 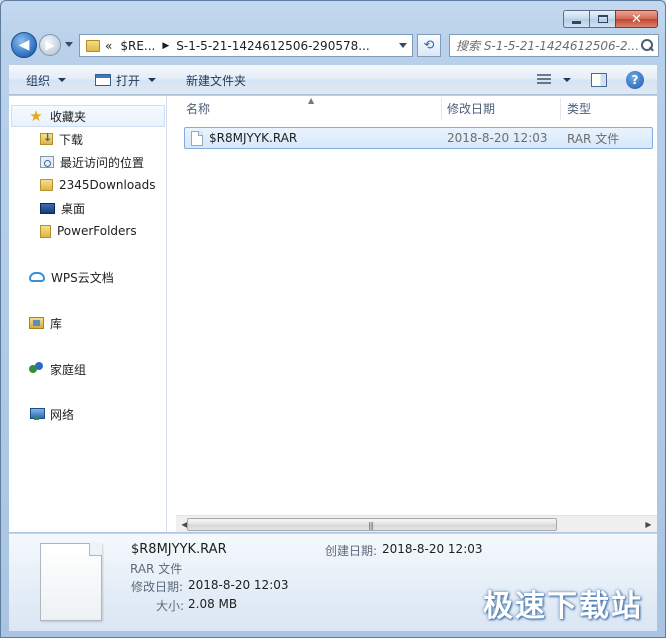 What do you see at coordinates (157, 587) in the screenshot?
I see `details-modified-label: 修改日期:` at bounding box center [157, 587].